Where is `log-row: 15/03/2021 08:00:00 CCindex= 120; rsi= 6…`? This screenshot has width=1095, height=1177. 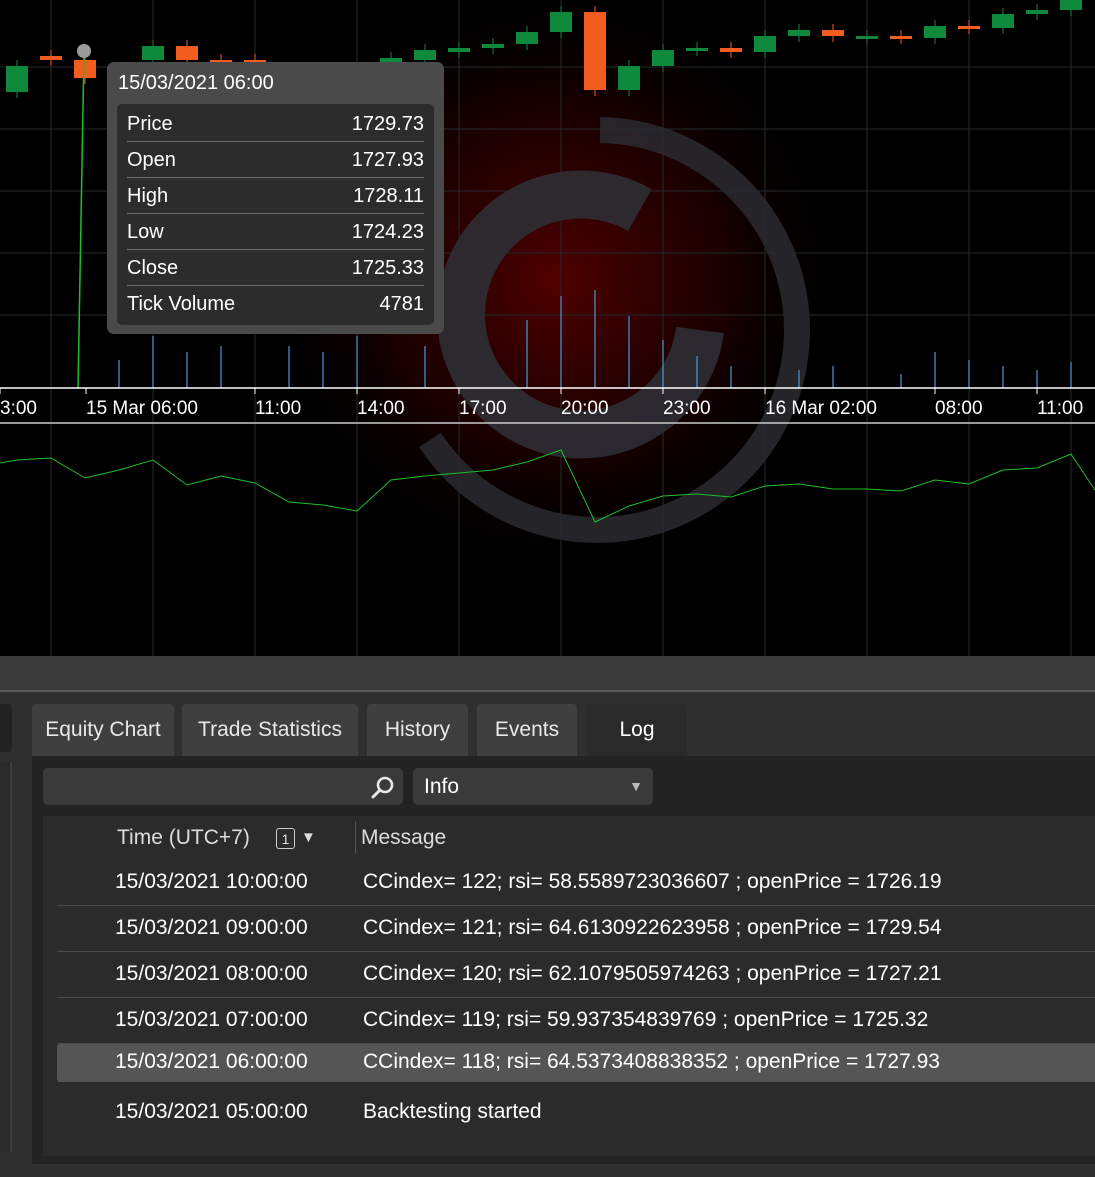
log-row: 15/03/2021 08:00:00 CCindex= 120; rsi= 6… is located at coordinates (576, 975).